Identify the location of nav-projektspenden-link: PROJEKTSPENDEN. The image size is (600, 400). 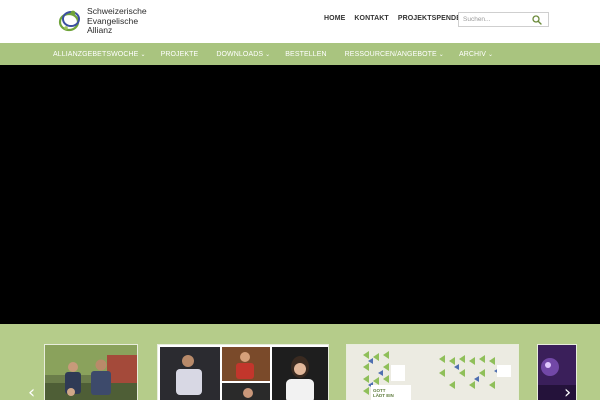
(432, 18).